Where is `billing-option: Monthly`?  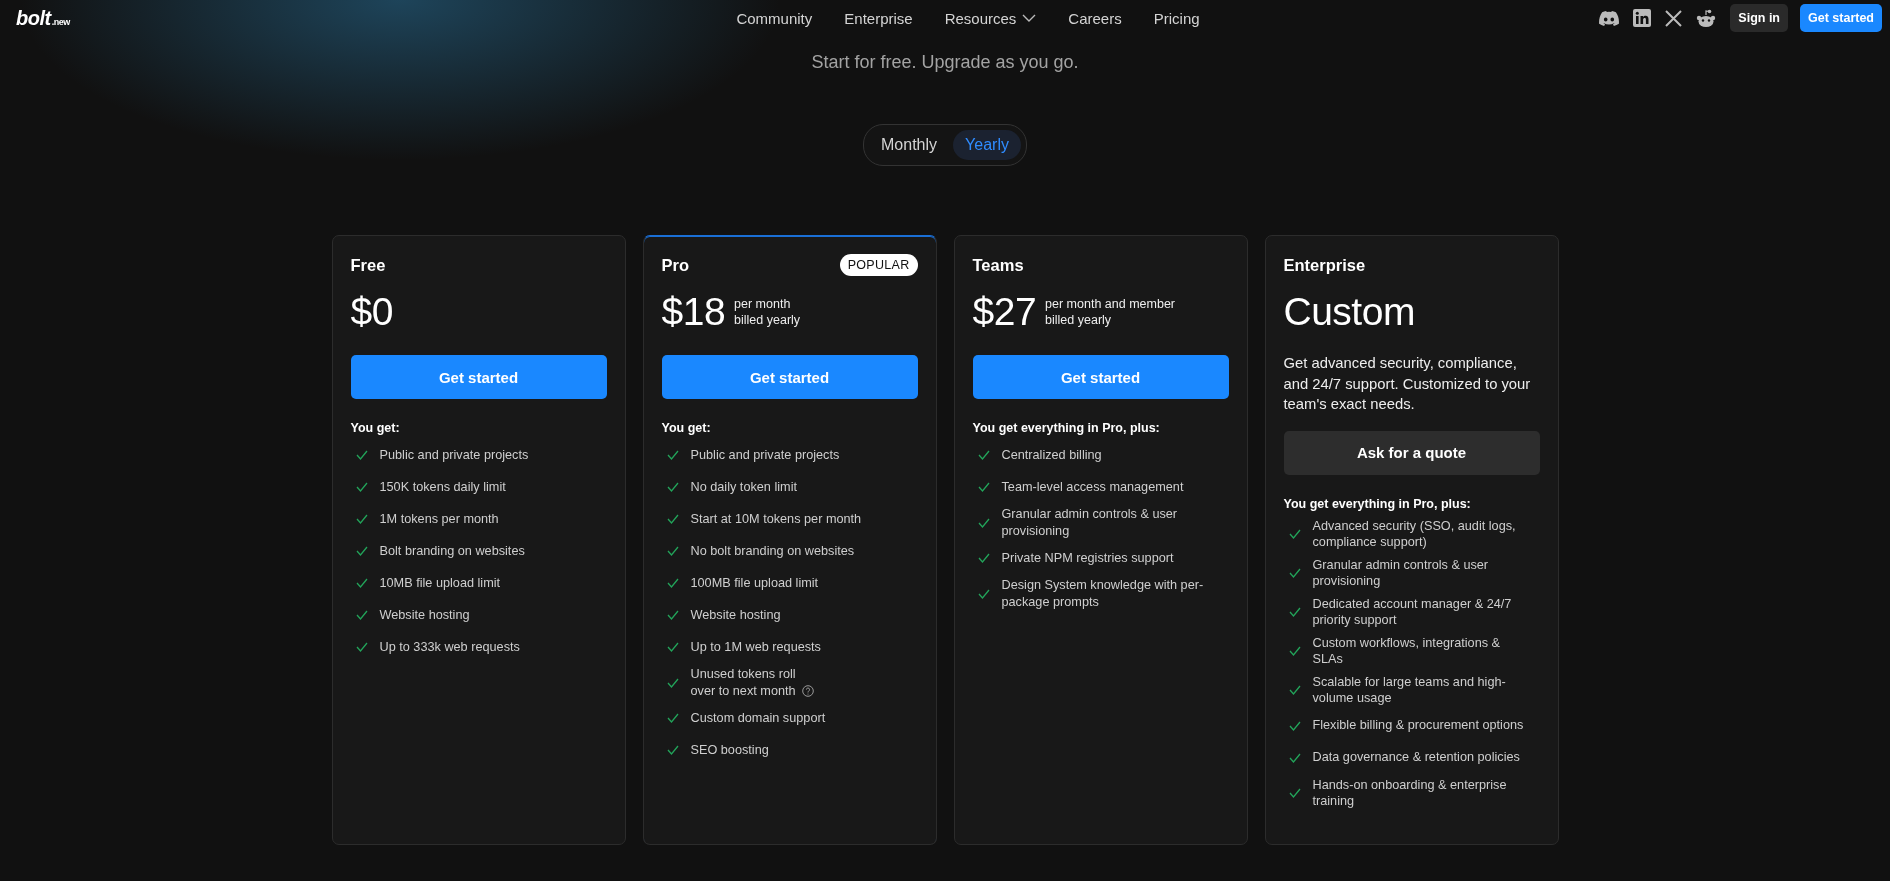 billing-option: Monthly is located at coordinates (909, 145).